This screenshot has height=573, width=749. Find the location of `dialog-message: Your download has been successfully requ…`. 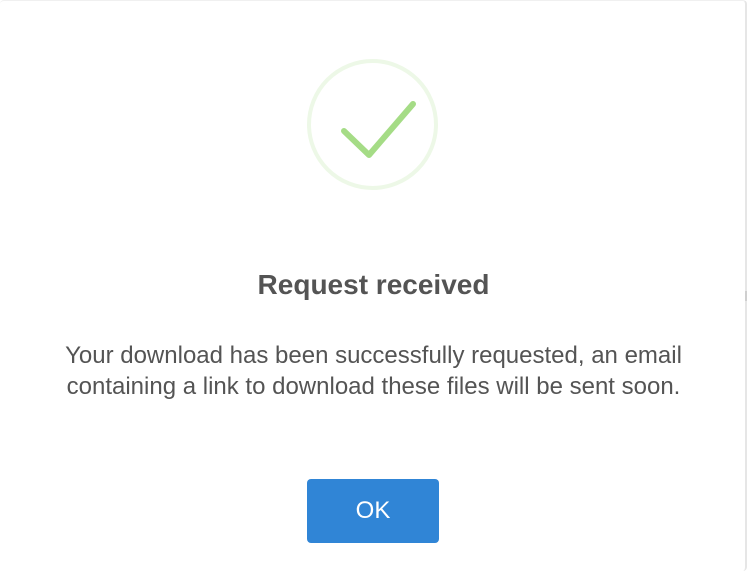

dialog-message: Your download has been successfully requ… is located at coordinates (373, 371).